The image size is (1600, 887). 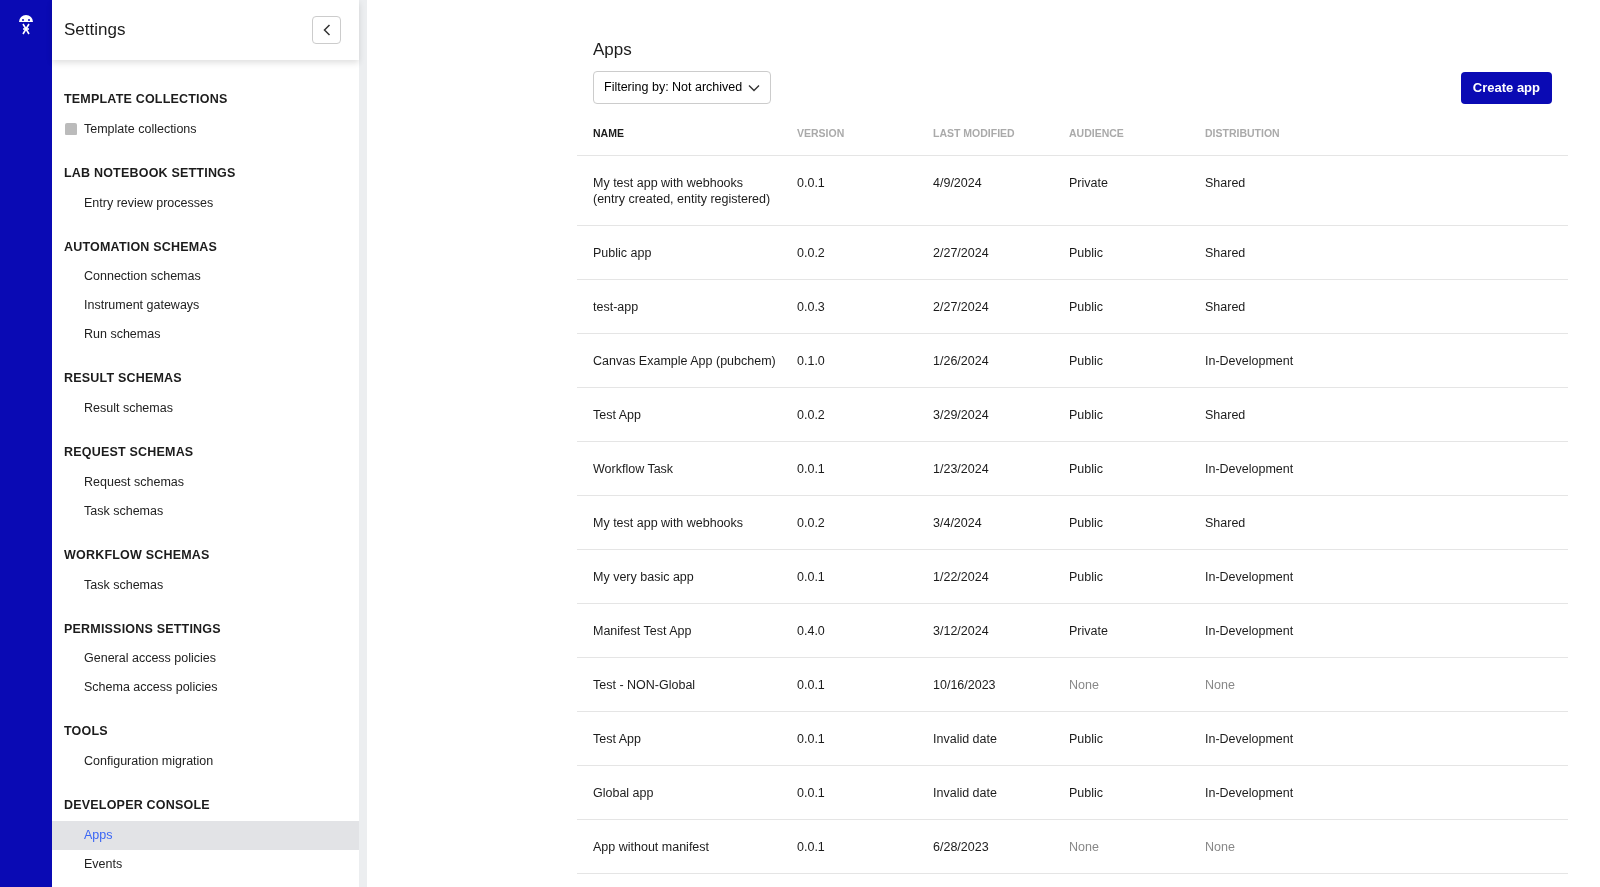 What do you see at coordinates (811, 360) in the screenshot?
I see `table-cell: 0.1.0` at bounding box center [811, 360].